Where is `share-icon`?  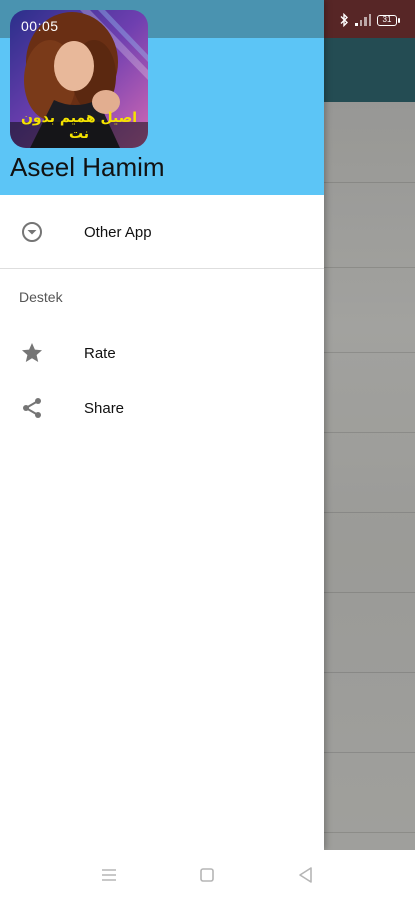 share-icon is located at coordinates (32, 408).